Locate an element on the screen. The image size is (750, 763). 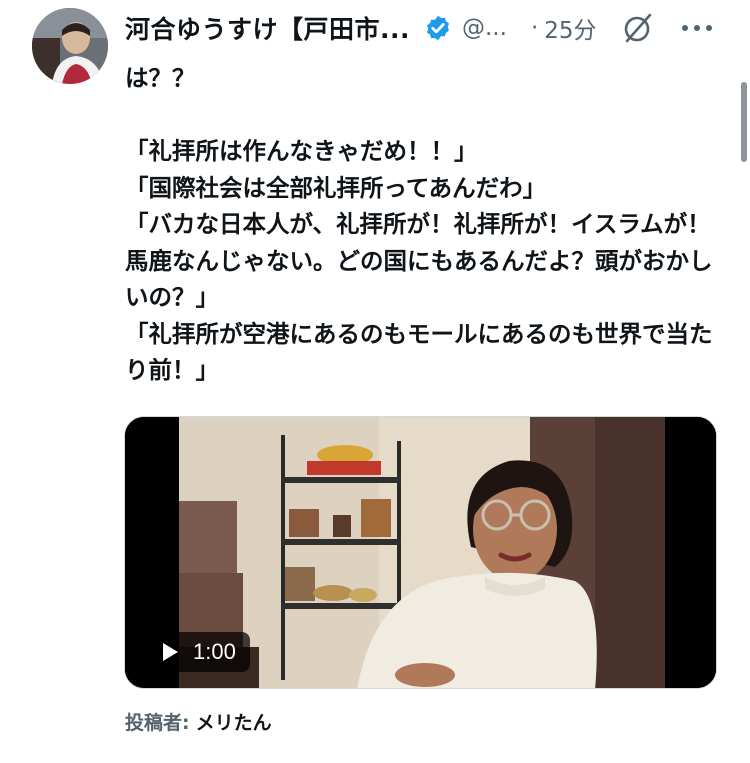
attribution-name: メリたん is located at coordinates (234, 723).